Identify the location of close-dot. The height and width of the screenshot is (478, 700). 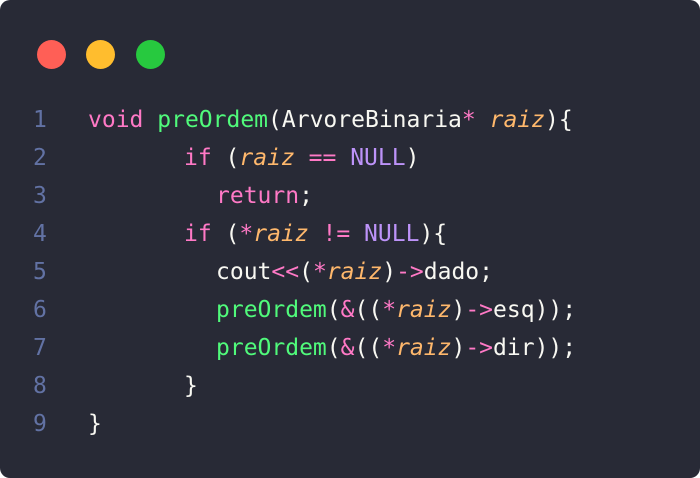
(51, 54).